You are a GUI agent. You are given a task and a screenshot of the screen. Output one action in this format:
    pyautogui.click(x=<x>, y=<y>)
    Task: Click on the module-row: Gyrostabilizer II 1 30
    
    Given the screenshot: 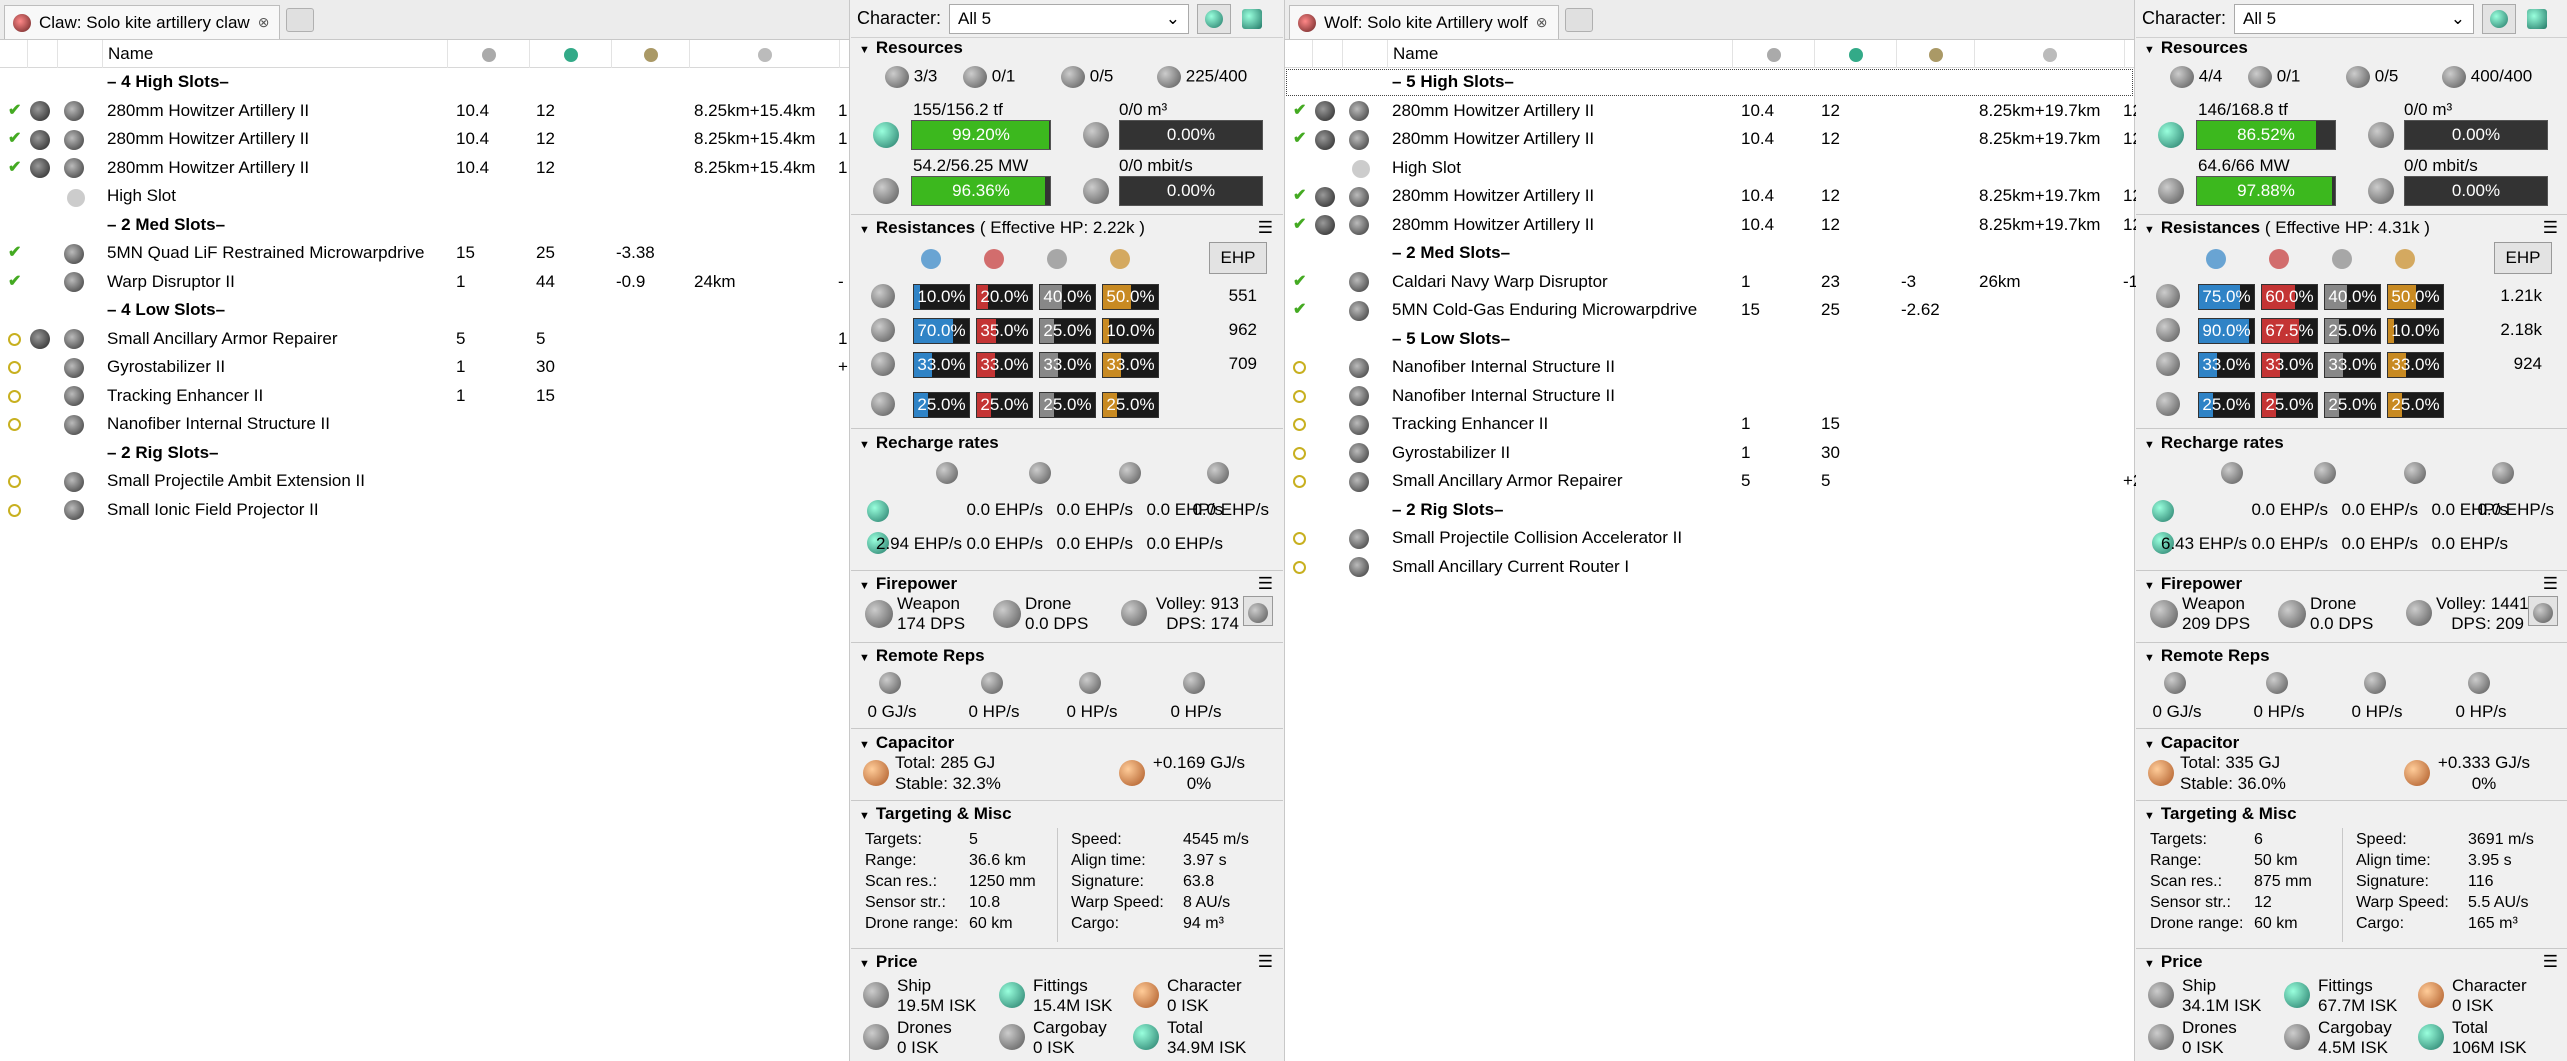 What is the action you would take?
    pyautogui.click(x=1709, y=453)
    